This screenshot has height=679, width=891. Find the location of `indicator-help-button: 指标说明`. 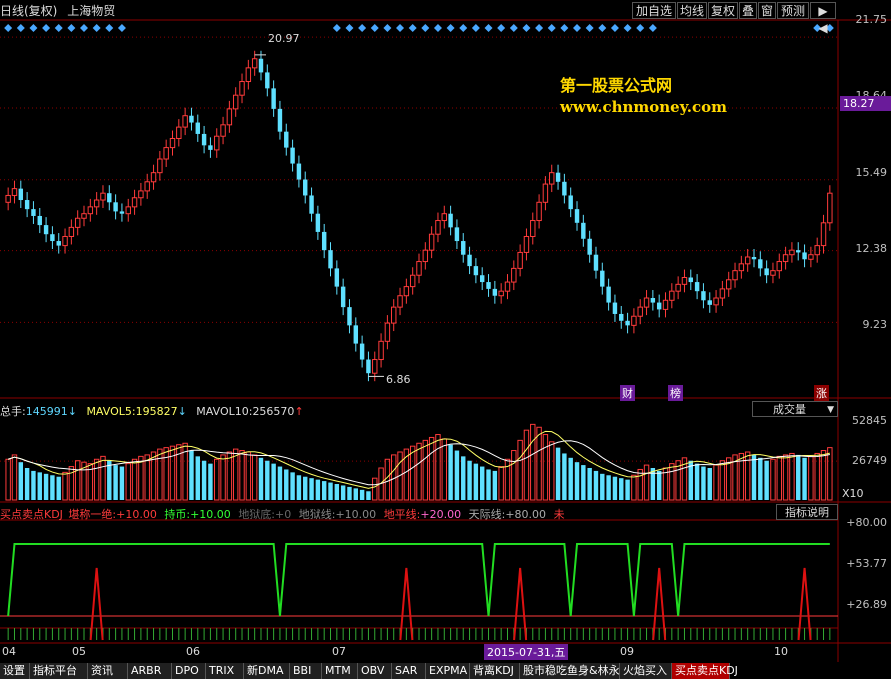

indicator-help-button: 指标说明 is located at coordinates (807, 512).